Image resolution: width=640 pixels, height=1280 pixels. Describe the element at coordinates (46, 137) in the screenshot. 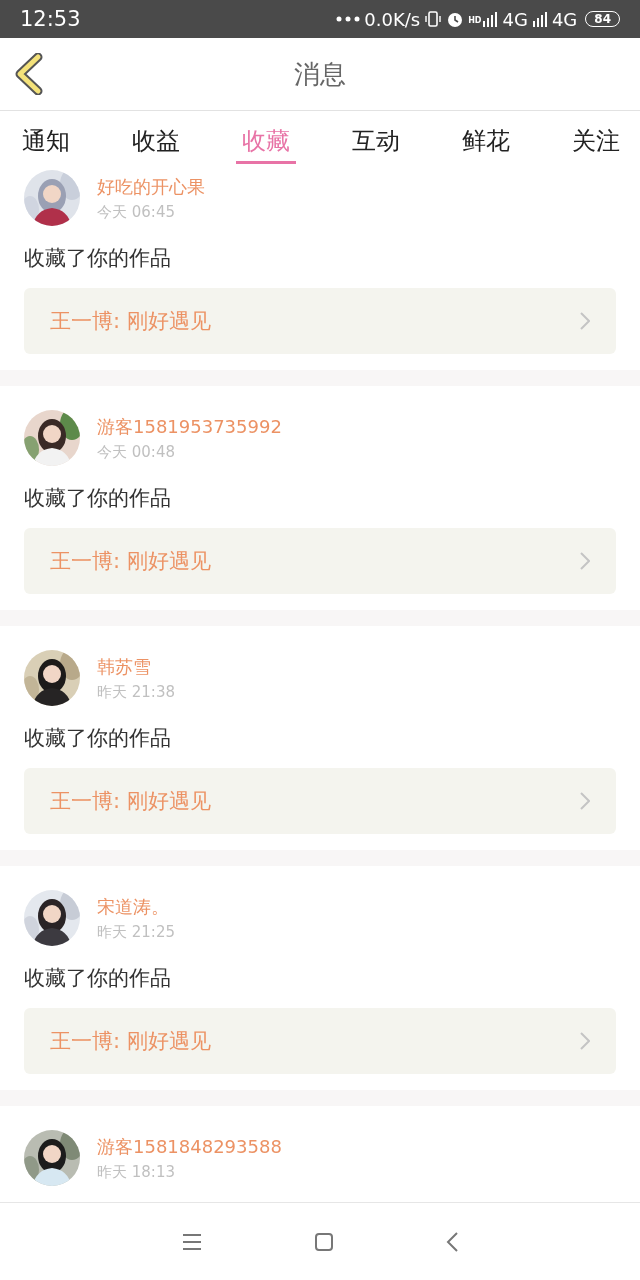

I see `tab: 通知` at that location.